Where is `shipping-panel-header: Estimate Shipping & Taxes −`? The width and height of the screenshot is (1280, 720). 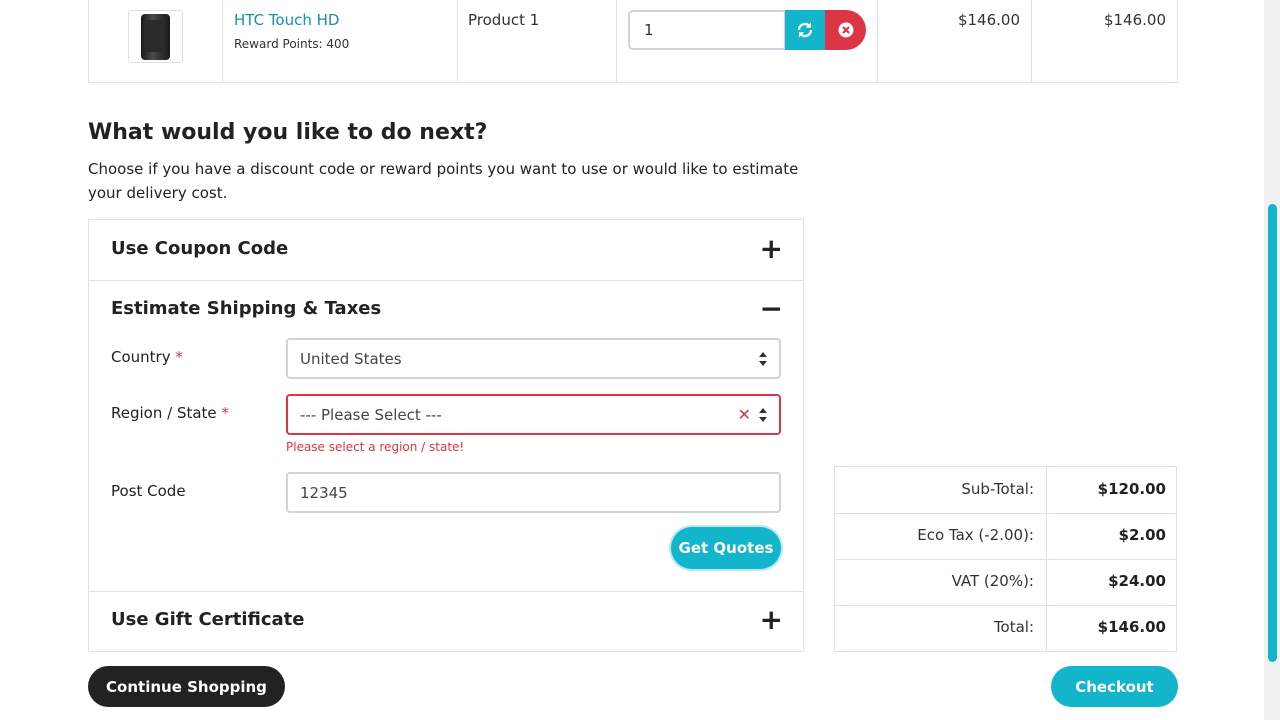
shipping-panel-header: Estimate Shipping & Taxes − is located at coordinates (446, 309).